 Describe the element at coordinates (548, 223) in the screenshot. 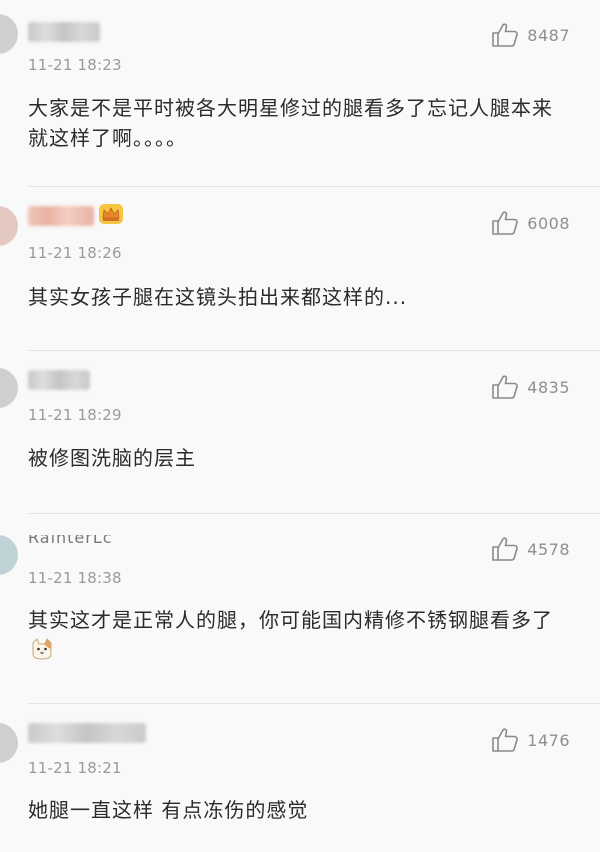

I see `like-count: 6008` at that location.